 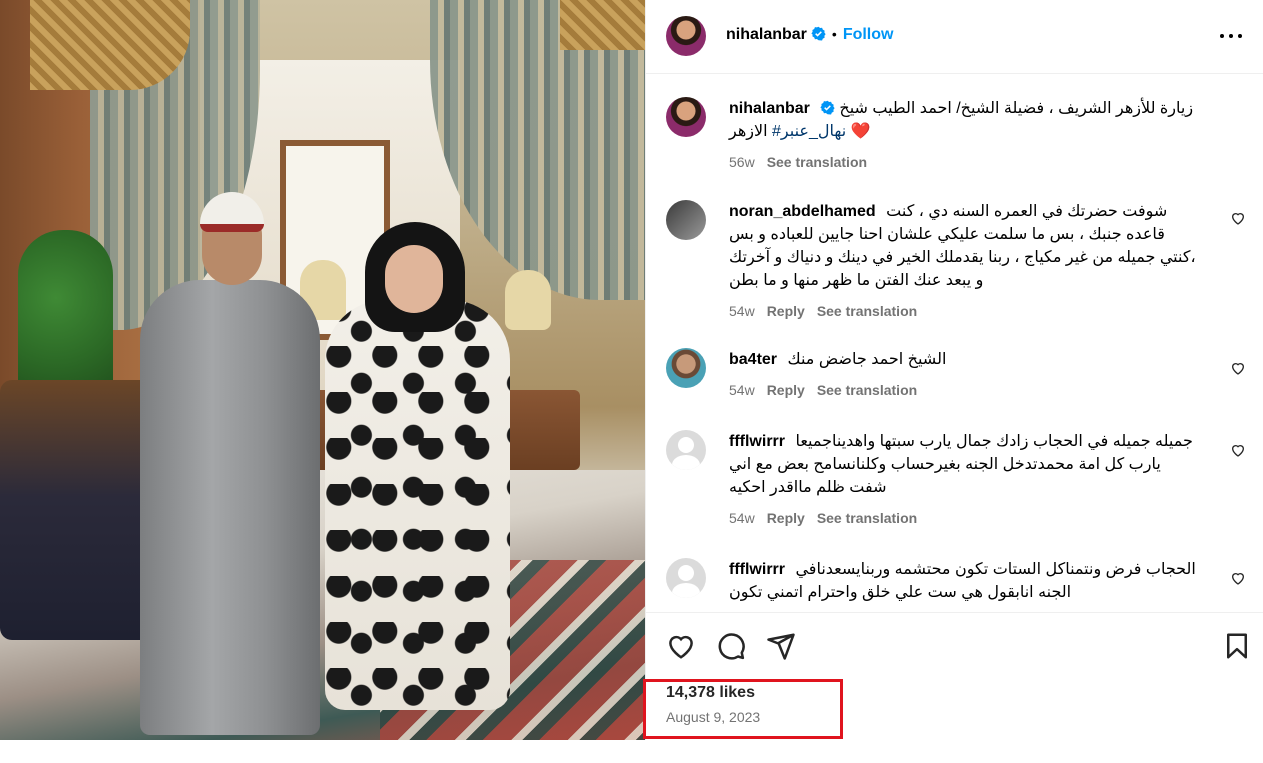 I want to click on photo-valance-right, so click(x=602, y=25).